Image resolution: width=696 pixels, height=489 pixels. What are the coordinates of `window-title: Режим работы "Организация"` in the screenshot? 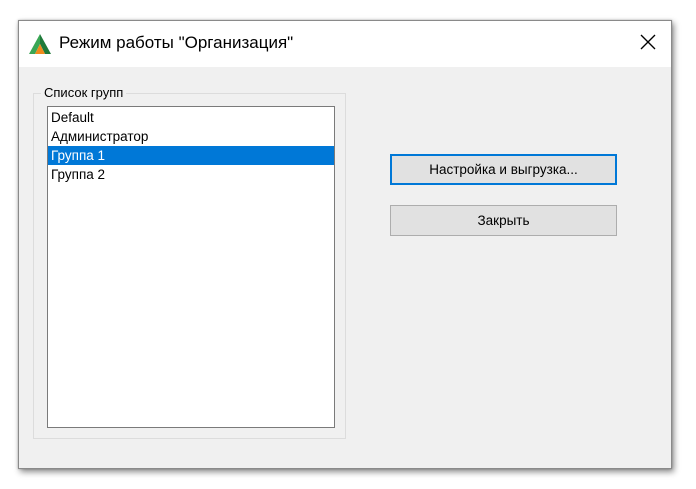 It's located at (176, 42).